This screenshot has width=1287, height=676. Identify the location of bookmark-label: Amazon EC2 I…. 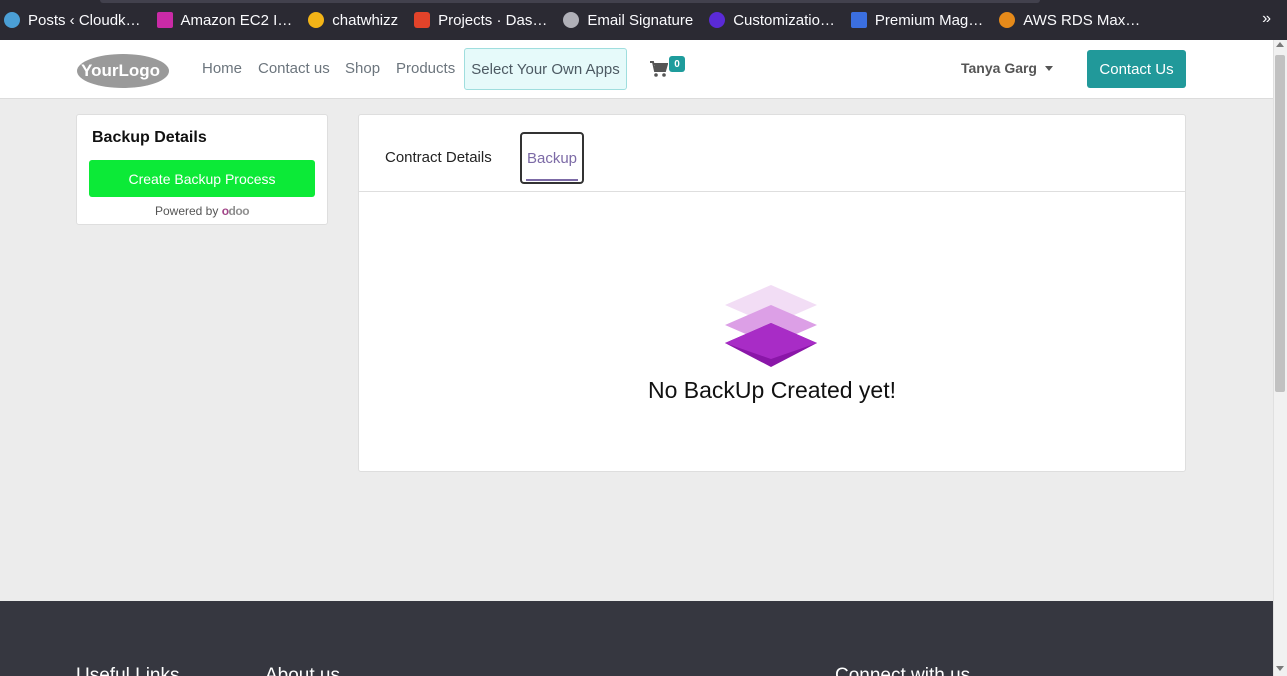
(236, 20).